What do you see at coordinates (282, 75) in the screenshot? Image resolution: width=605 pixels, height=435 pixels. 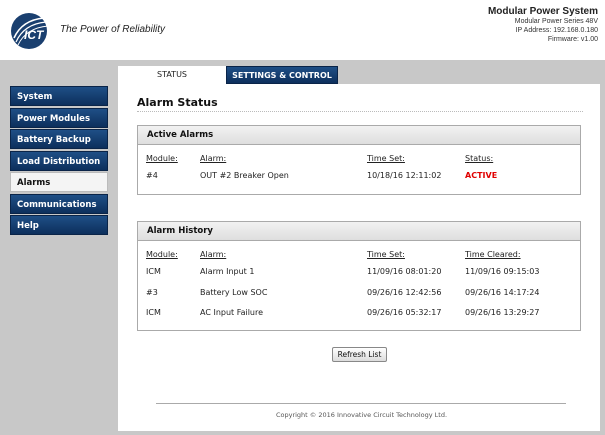 I see `tab-settings-control: SETTINGS & CONTROL` at bounding box center [282, 75].